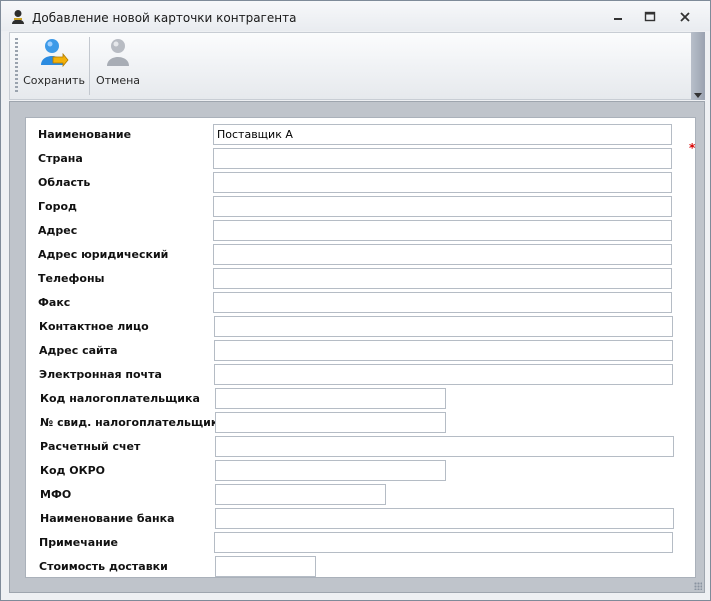 The image size is (711, 601). What do you see at coordinates (442, 158) in the screenshot?
I see `country-input` at bounding box center [442, 158].